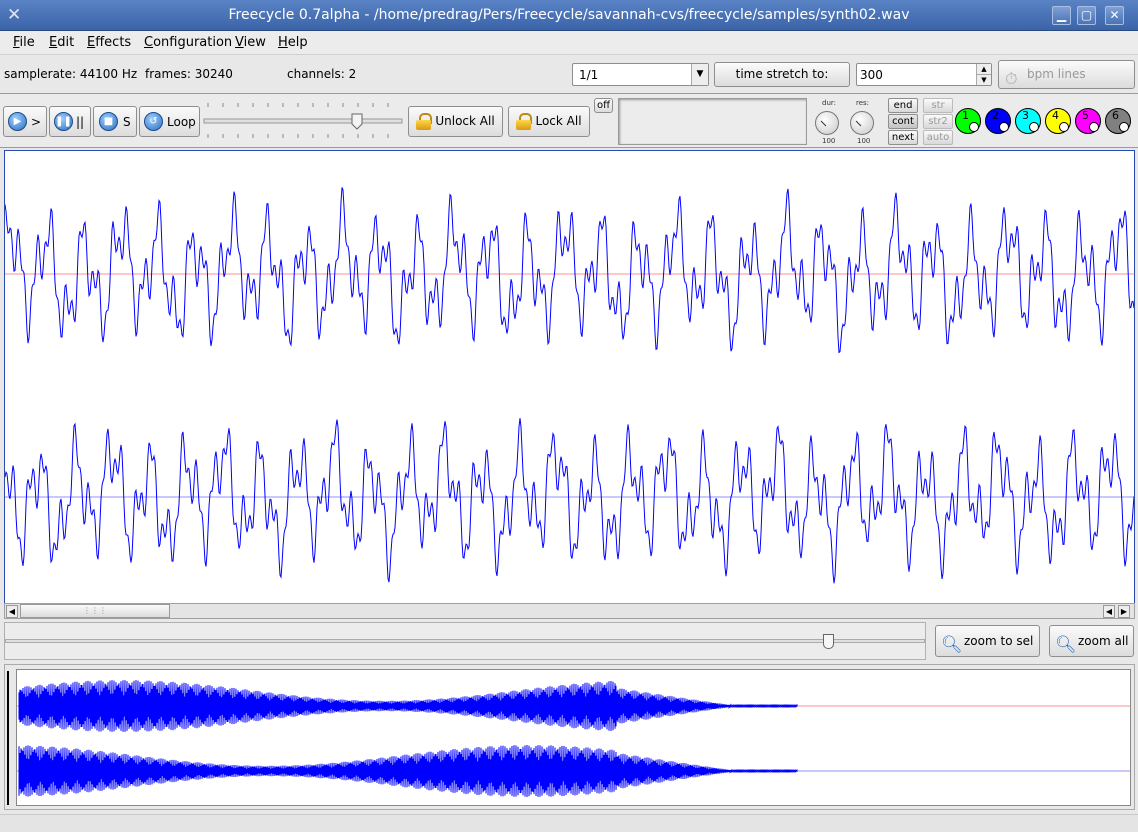  Describe the element at coordinates (1011, 78) in the screenshot. I see `clock-icon: ⏱` at that location.